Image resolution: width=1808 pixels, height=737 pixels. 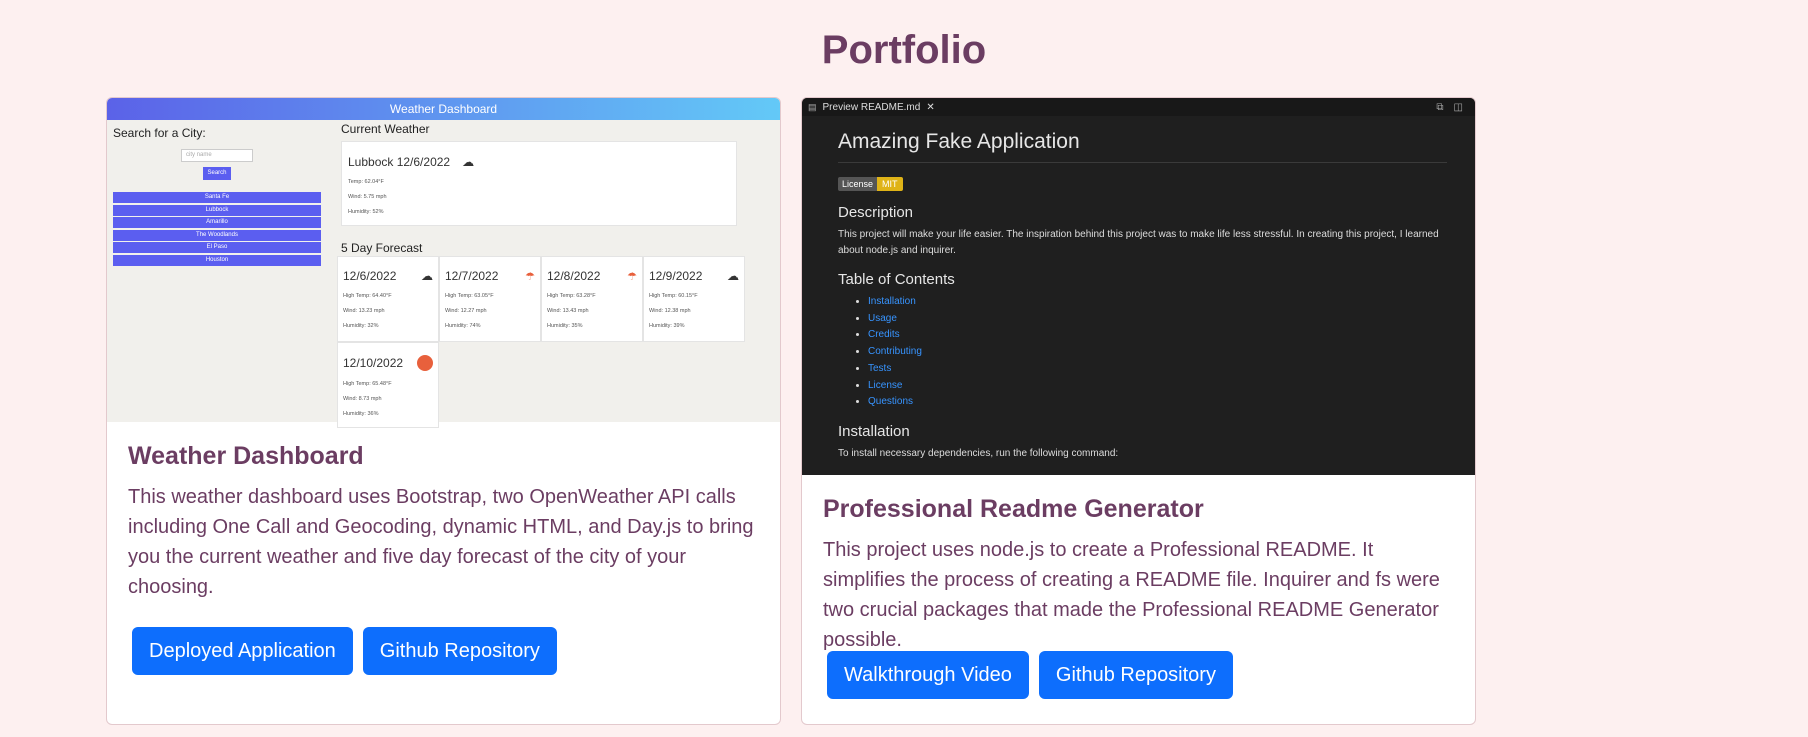 What do you see at coordinates (890, 184) in the screenshot?
I see `license-badge-value: MIT` at bounding box center [890, 184].